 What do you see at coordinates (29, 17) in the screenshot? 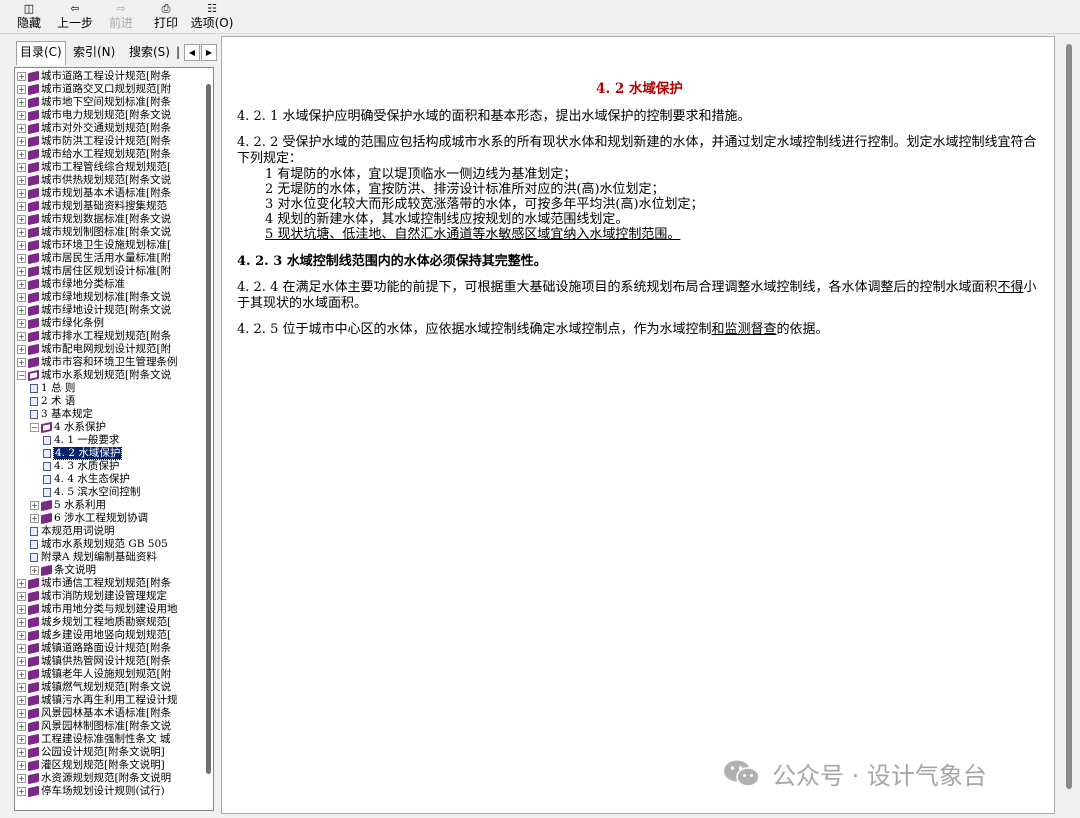
I see `hide-button: ◫ 隐藏` at bounding box center [29, 17].